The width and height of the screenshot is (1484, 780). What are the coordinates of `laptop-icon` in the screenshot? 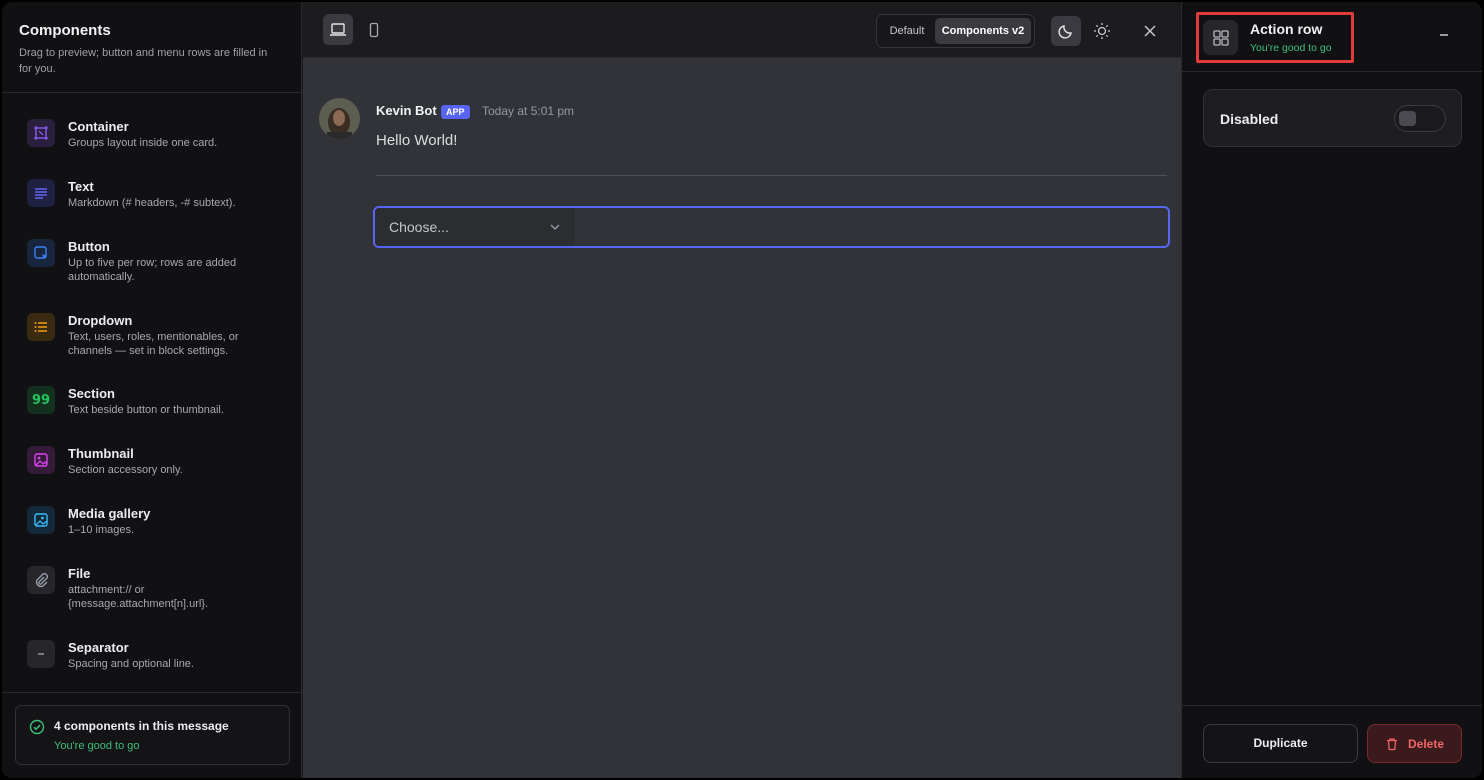 It's located at (338, 29).